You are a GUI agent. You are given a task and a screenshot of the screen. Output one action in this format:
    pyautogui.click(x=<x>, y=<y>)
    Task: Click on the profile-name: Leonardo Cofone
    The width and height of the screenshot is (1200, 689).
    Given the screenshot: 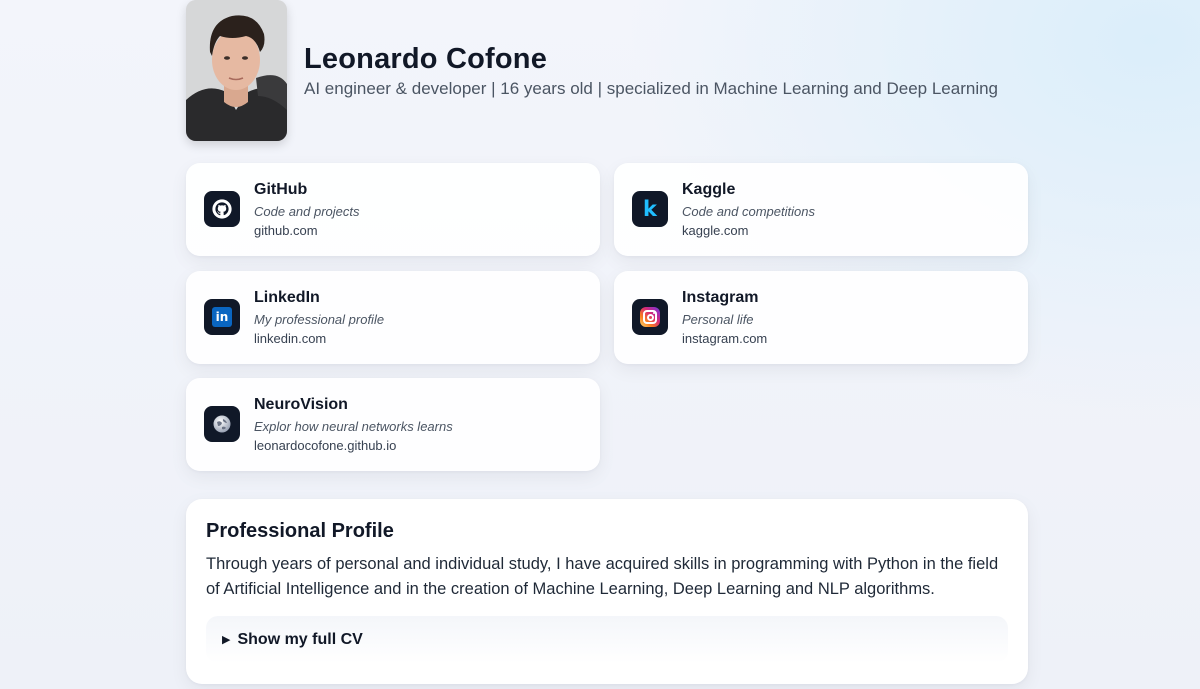 What is the action you would take?
    pyautogui.click(x=426, y=59)
    